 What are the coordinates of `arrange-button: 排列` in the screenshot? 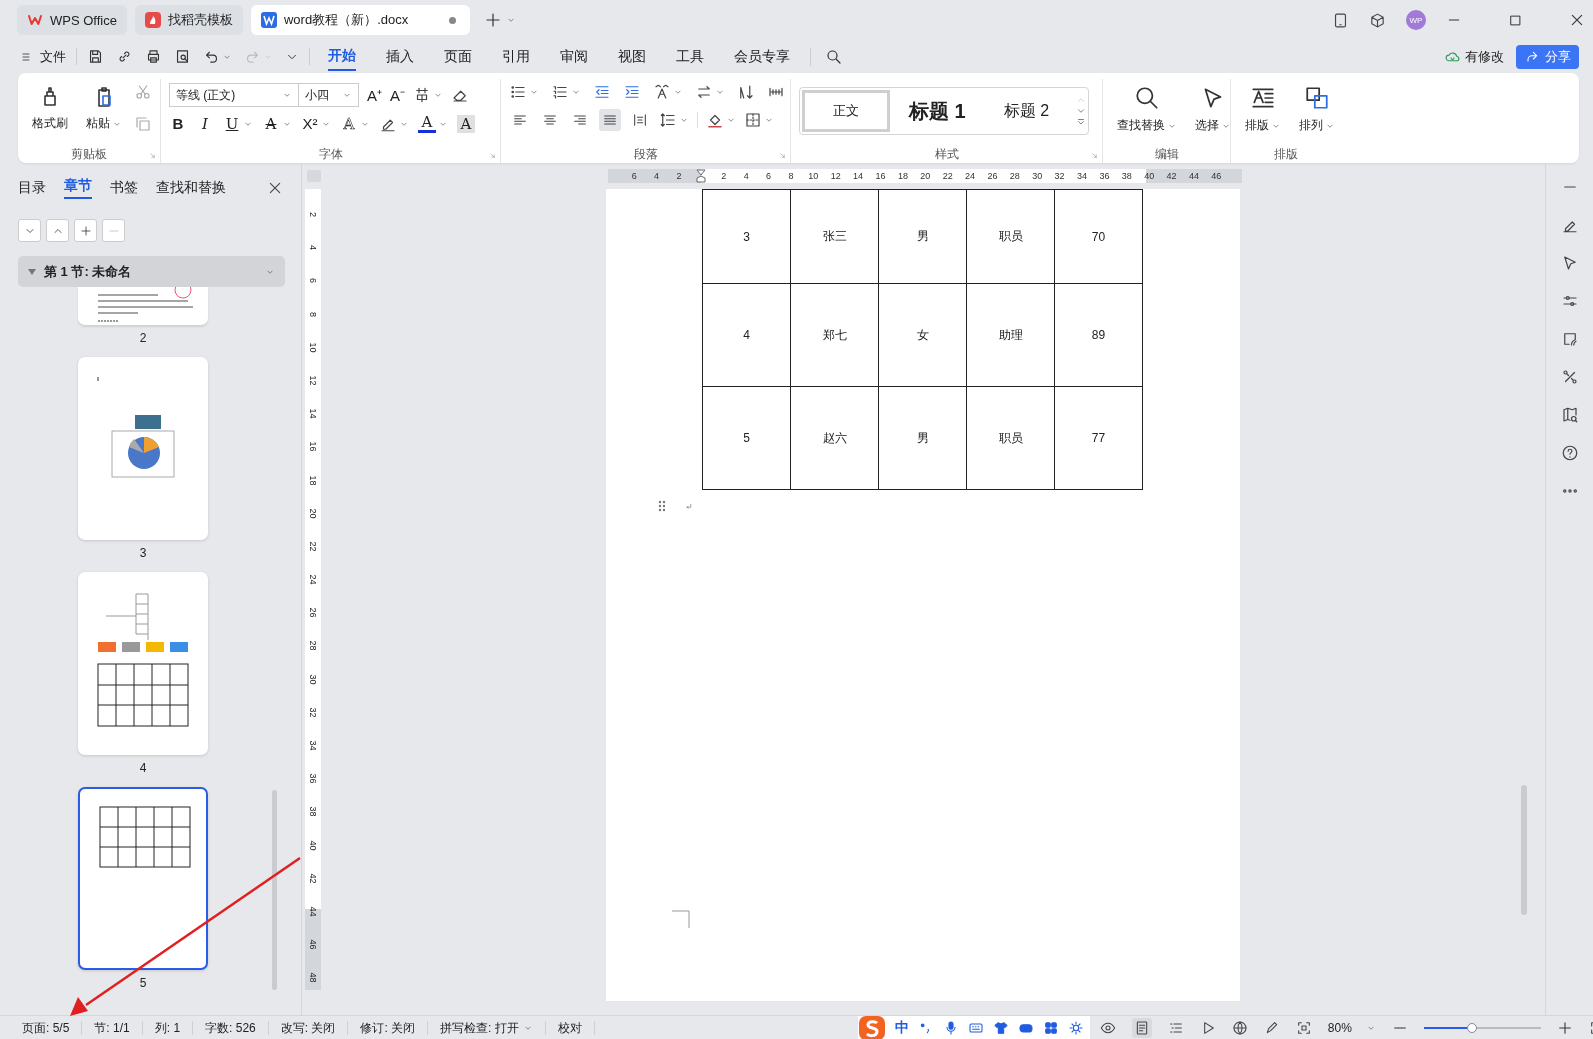 It's located at (1317, 109).